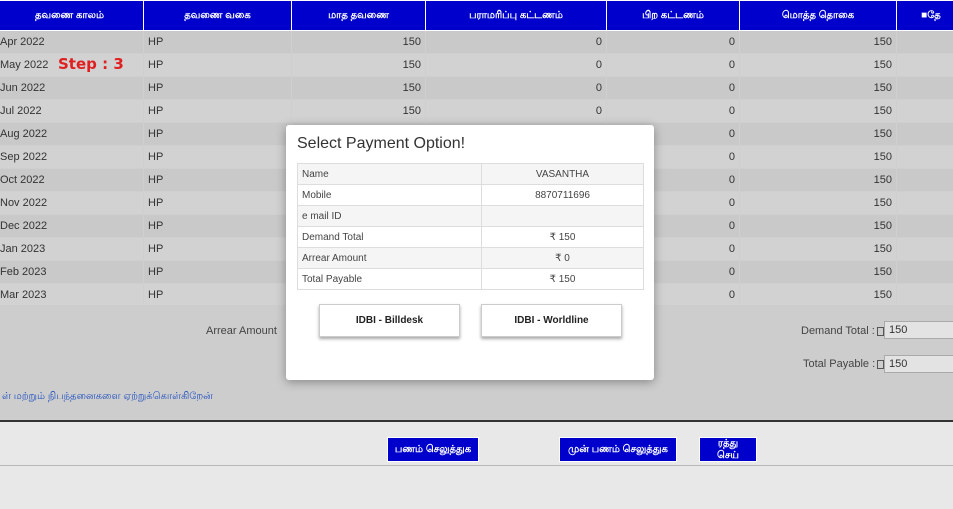  What do you see at coordinates (839, 364) in the screenshot?
I see `total-payable-label: Total Payable :` at bounding box center [839, 364].